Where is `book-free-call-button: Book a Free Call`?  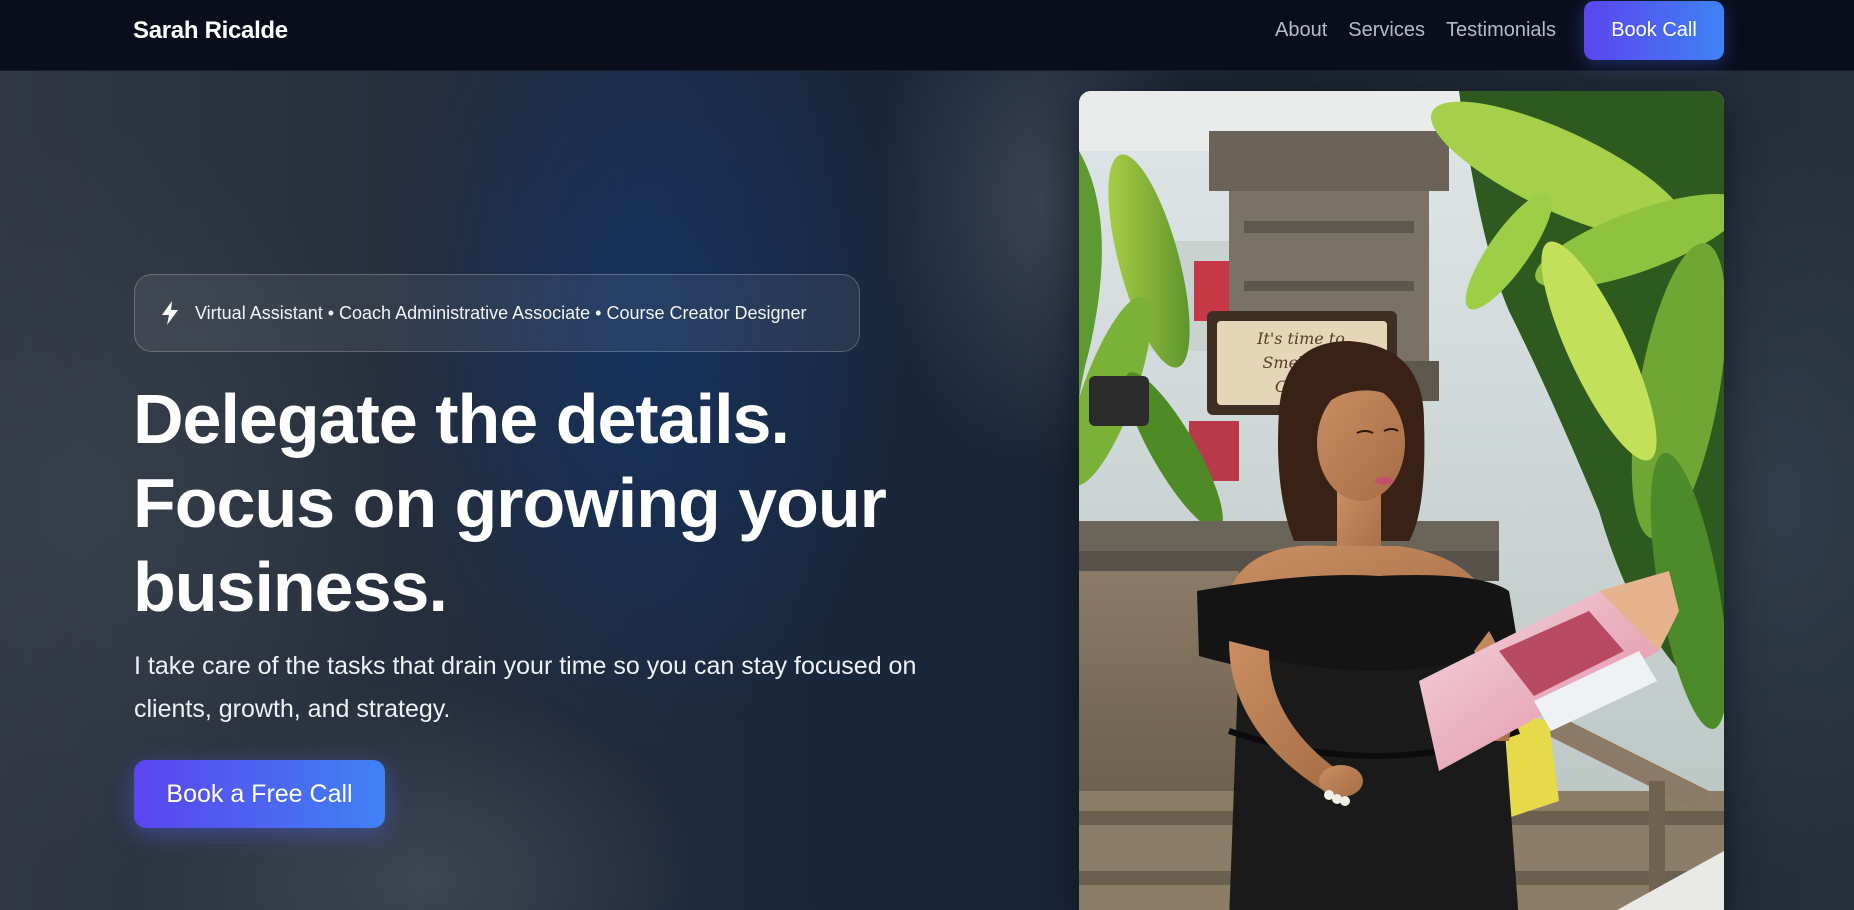
book-free-call-button: Book a Free Call is located at coordinates (259, 794).